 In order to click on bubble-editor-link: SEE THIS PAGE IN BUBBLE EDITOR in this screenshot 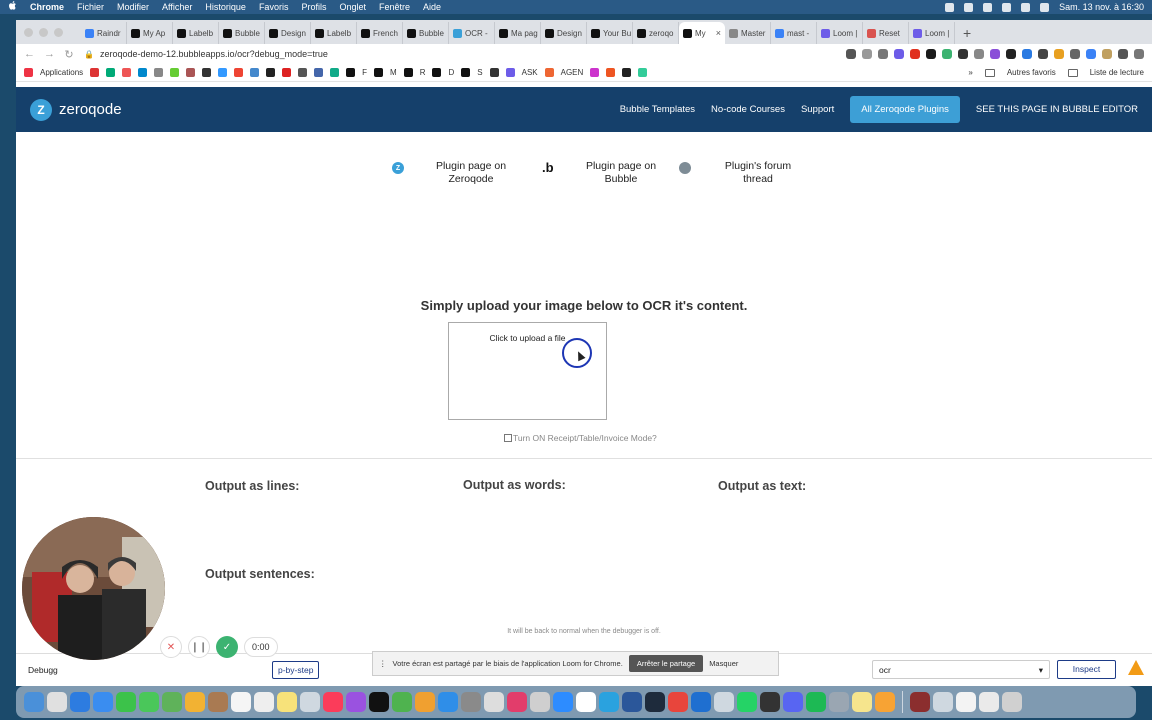, I will do `click(1057, 109)`.